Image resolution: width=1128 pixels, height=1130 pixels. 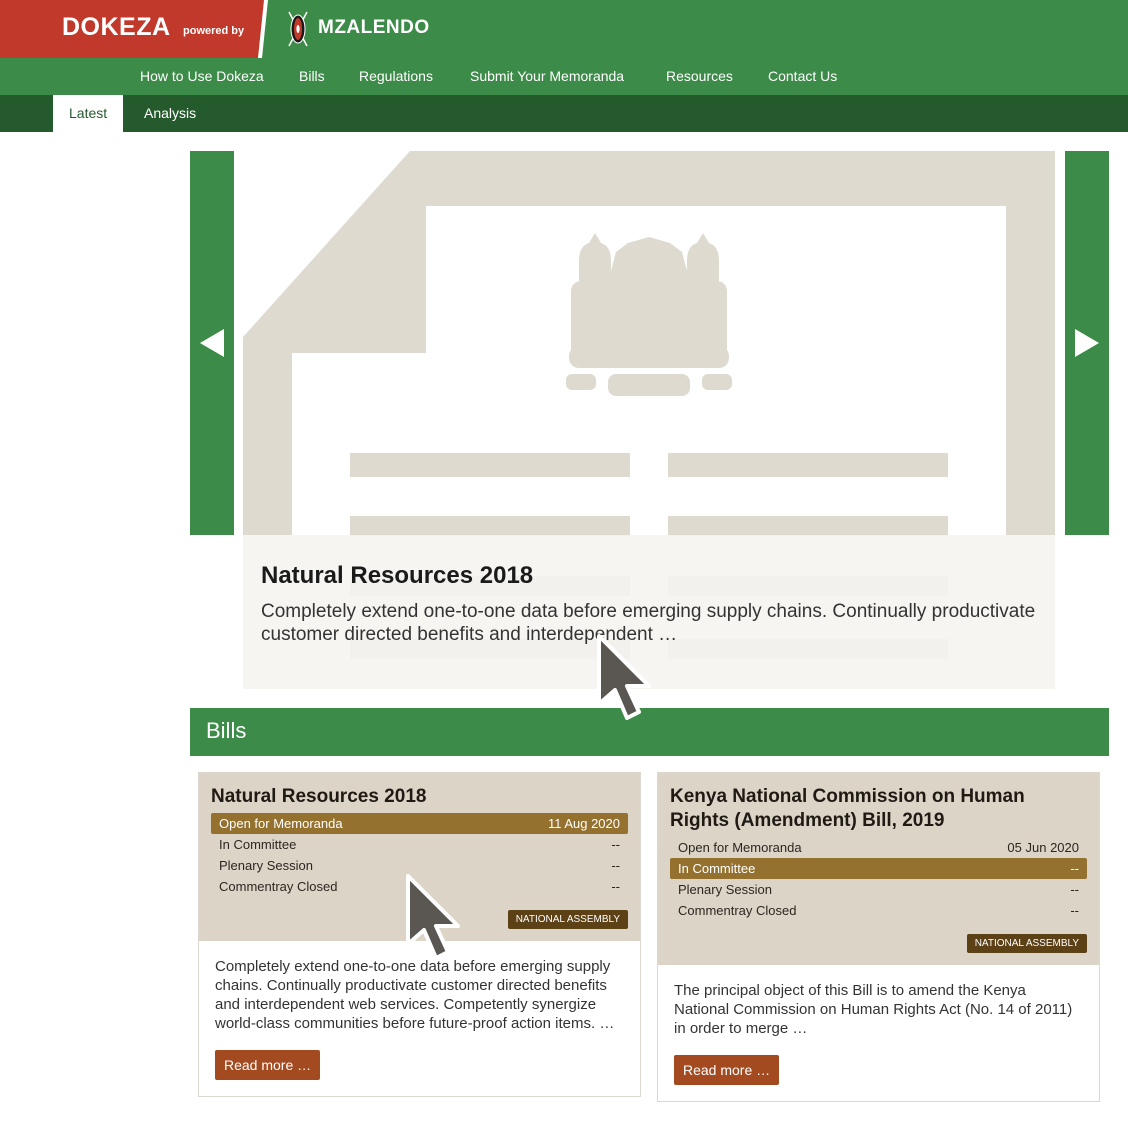 I want to click on nav-contact-us: Contact Us, so click(x=802, y=76).